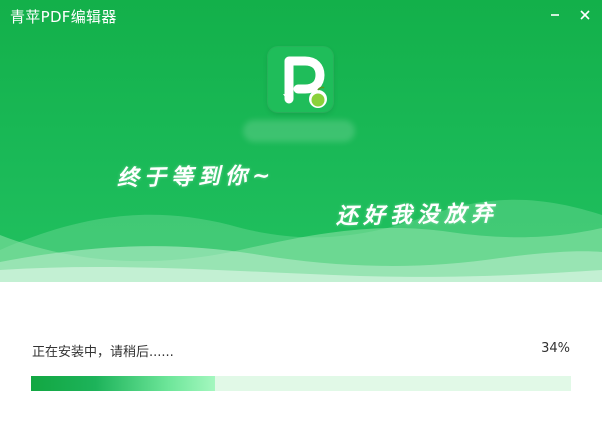 The height and width of the screenshot is (445, 602). I want to click on install-progress-bar, so click(301, 383).